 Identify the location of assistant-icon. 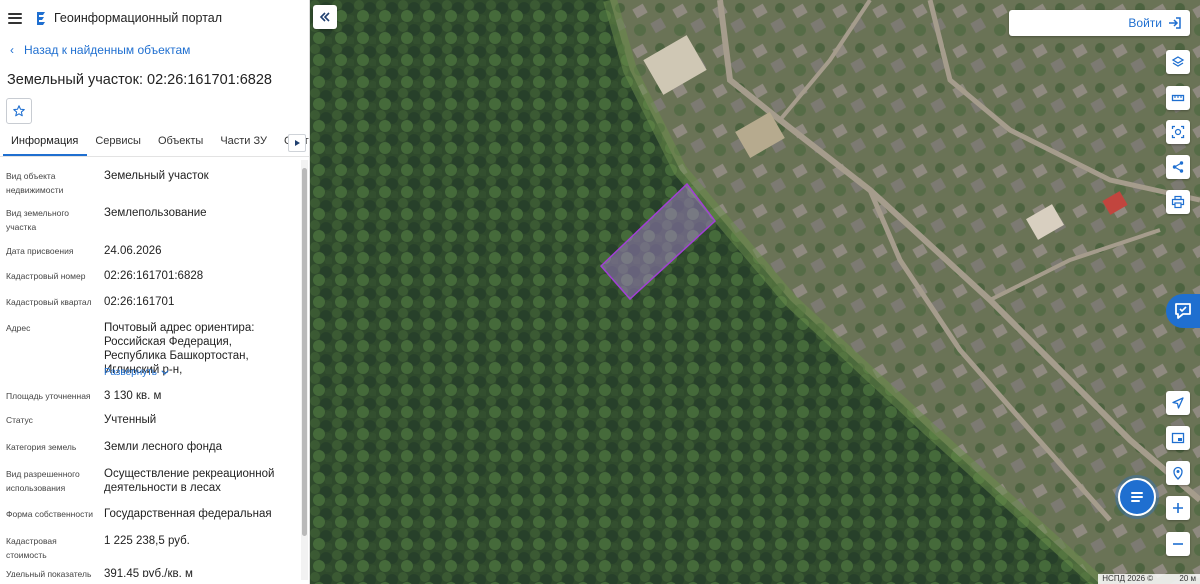
(1183, 311).